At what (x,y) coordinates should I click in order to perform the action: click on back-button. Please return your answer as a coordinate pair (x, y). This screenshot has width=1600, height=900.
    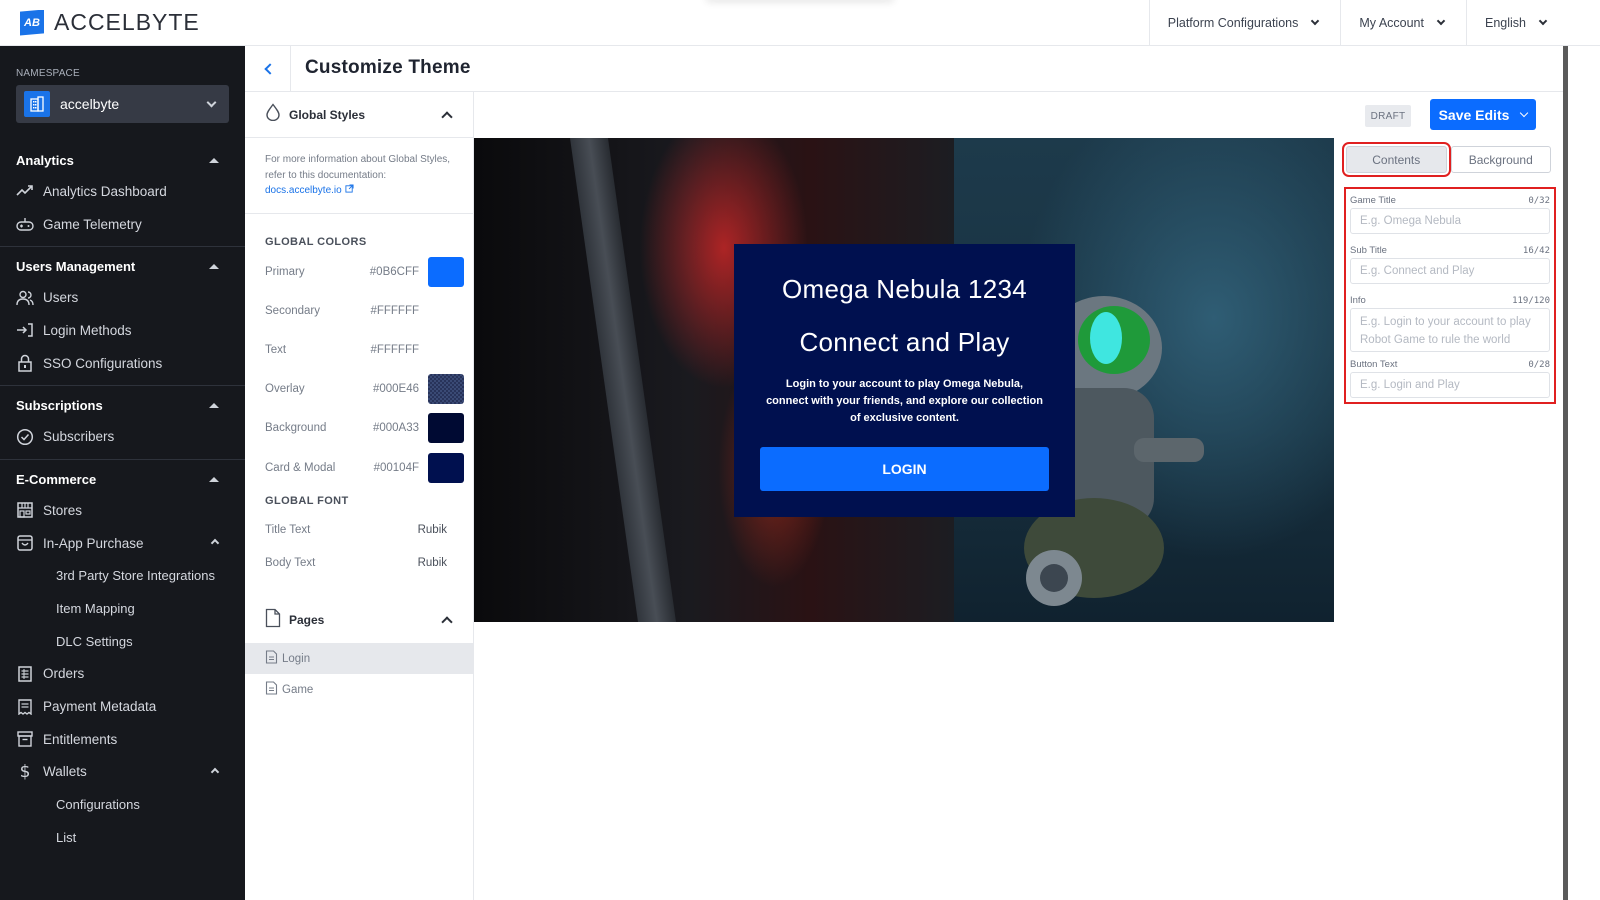
    Looking at the image, I should click on (268, 69).